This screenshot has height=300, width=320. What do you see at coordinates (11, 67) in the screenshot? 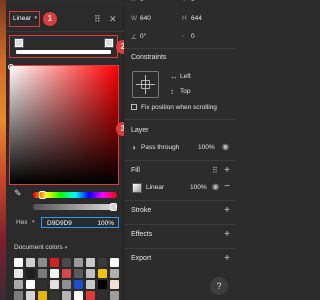
I see `color-handle` at bounding box center [11, 67].